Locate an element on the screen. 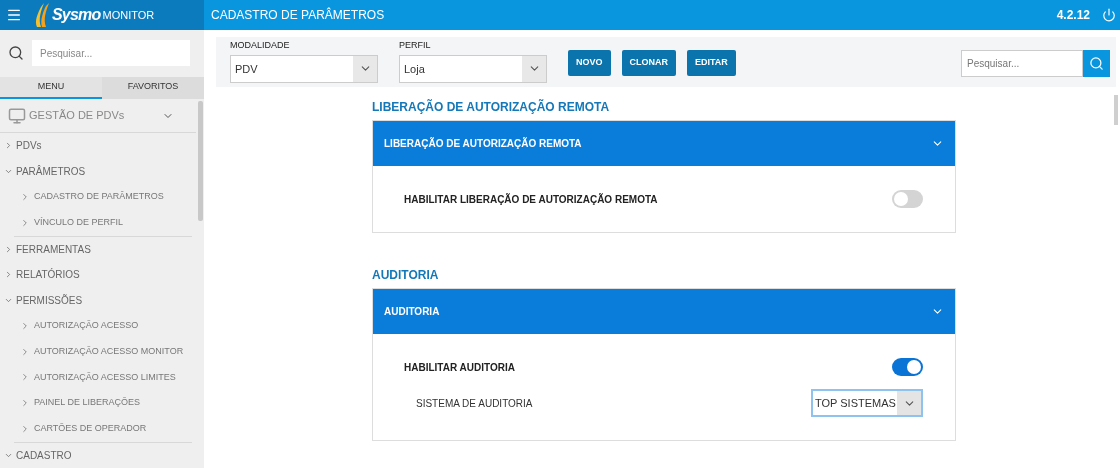 Image resolution: width=1120 pixels, height=468 pixels. menu-item: FERRAMENTAS is located at coordinates (98, 249).